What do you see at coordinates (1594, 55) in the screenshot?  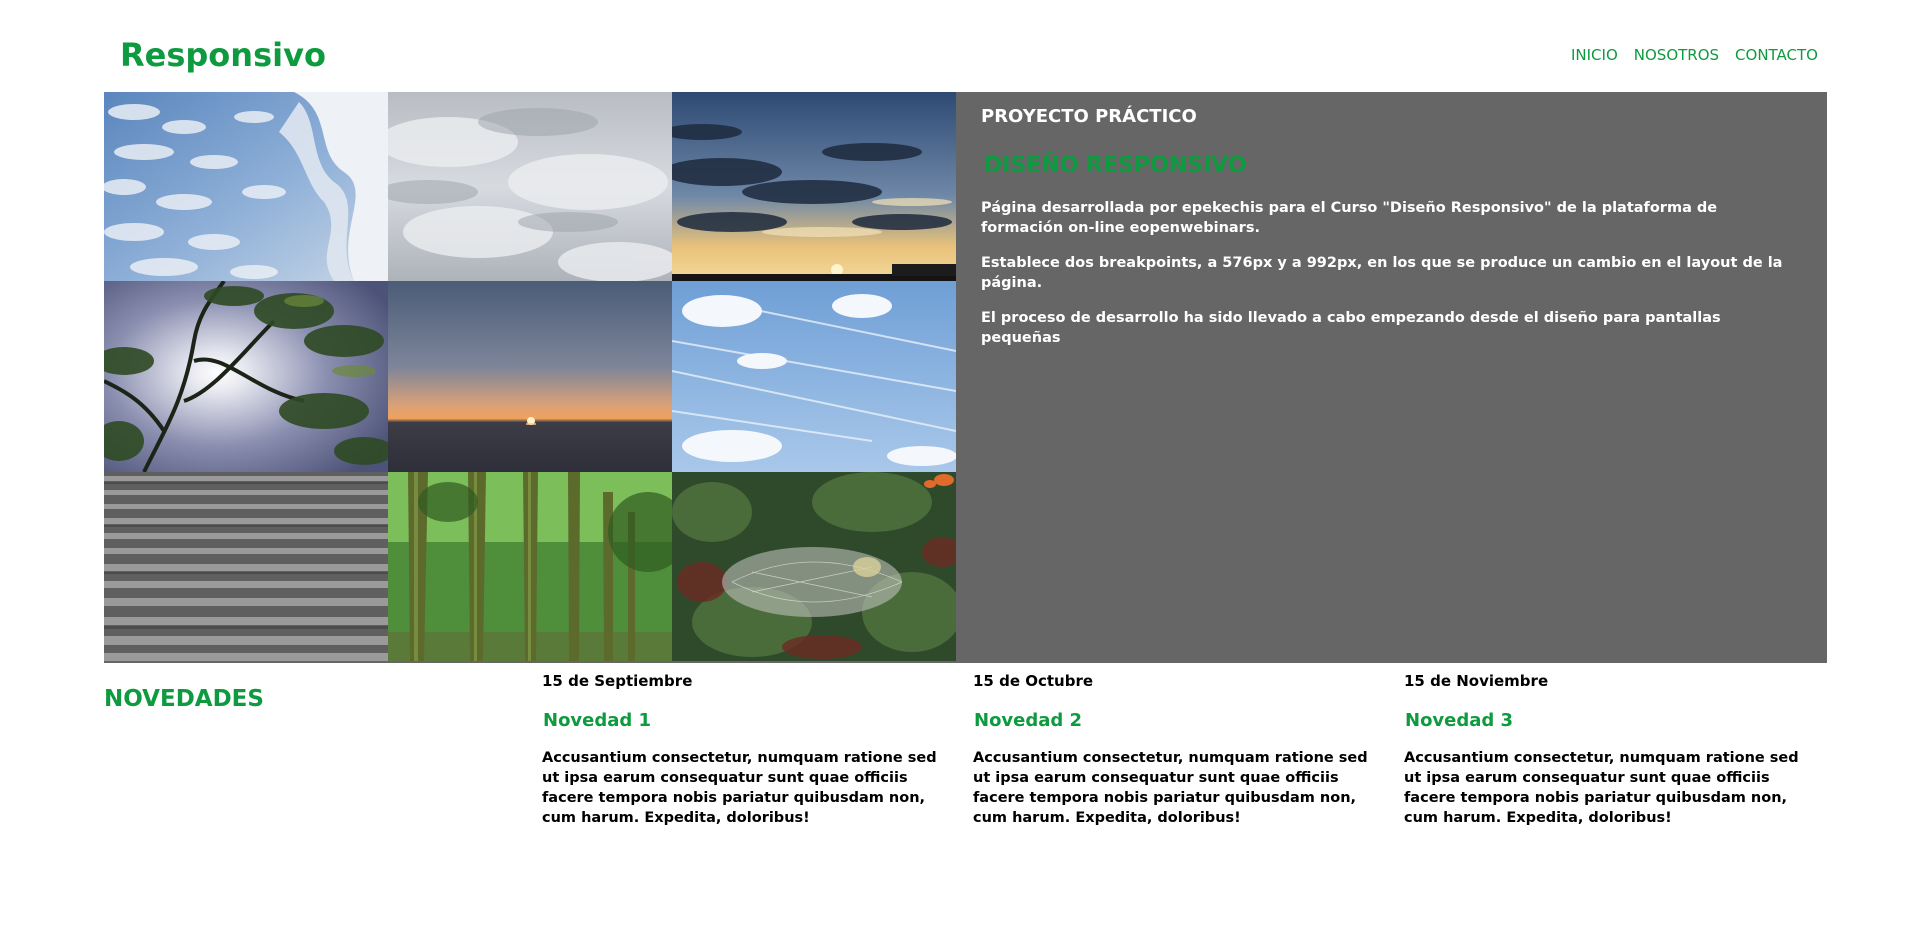 I see `nav-link-inicio: INICIO` at bounding box center [1594, 55].